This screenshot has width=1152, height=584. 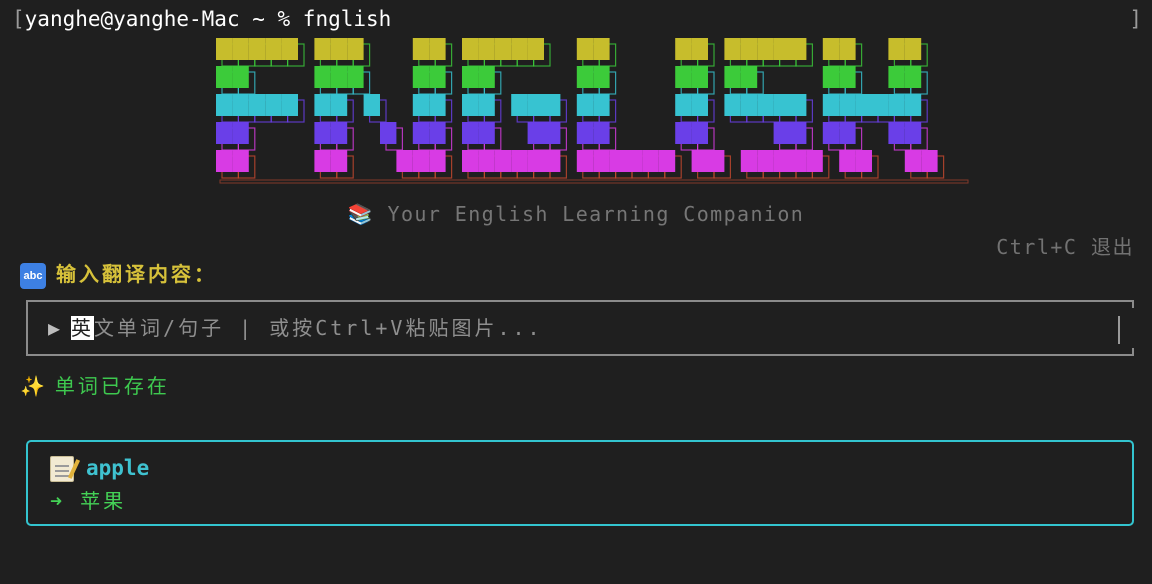 I want to click on tagline-text: Your English Learning Companion, so click(x=596, y=214).